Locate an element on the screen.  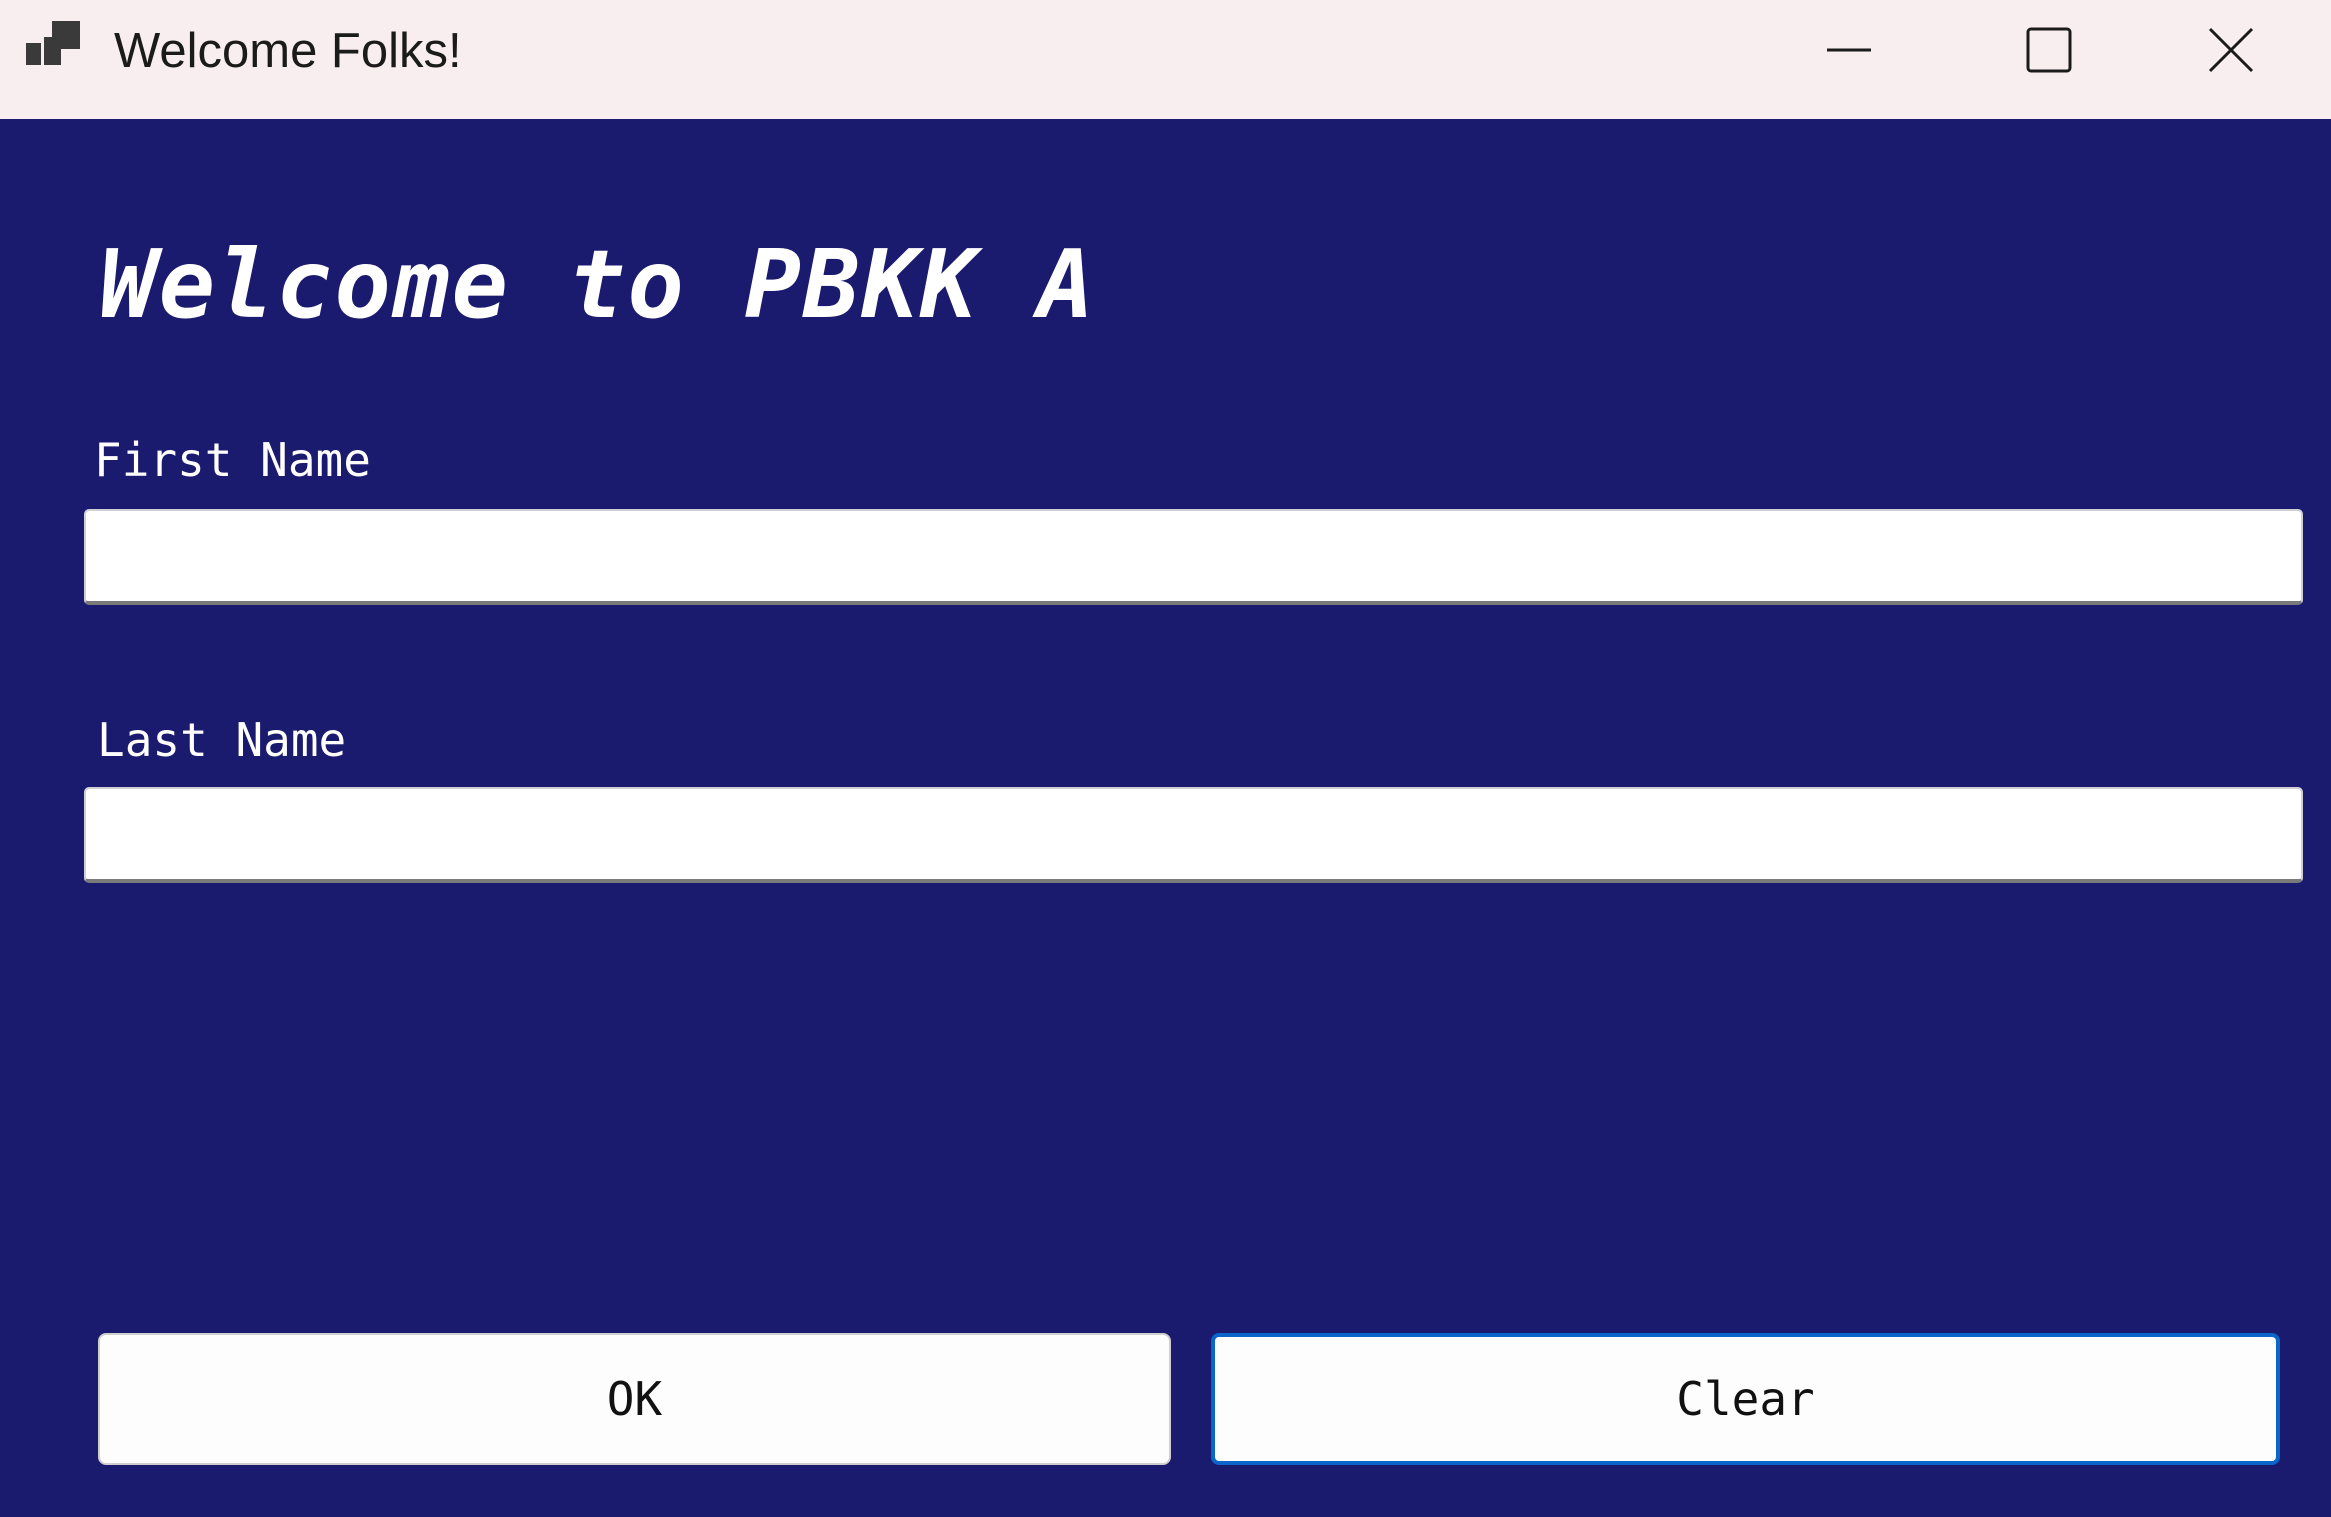
close-button is located at coordinates (2231, 50).